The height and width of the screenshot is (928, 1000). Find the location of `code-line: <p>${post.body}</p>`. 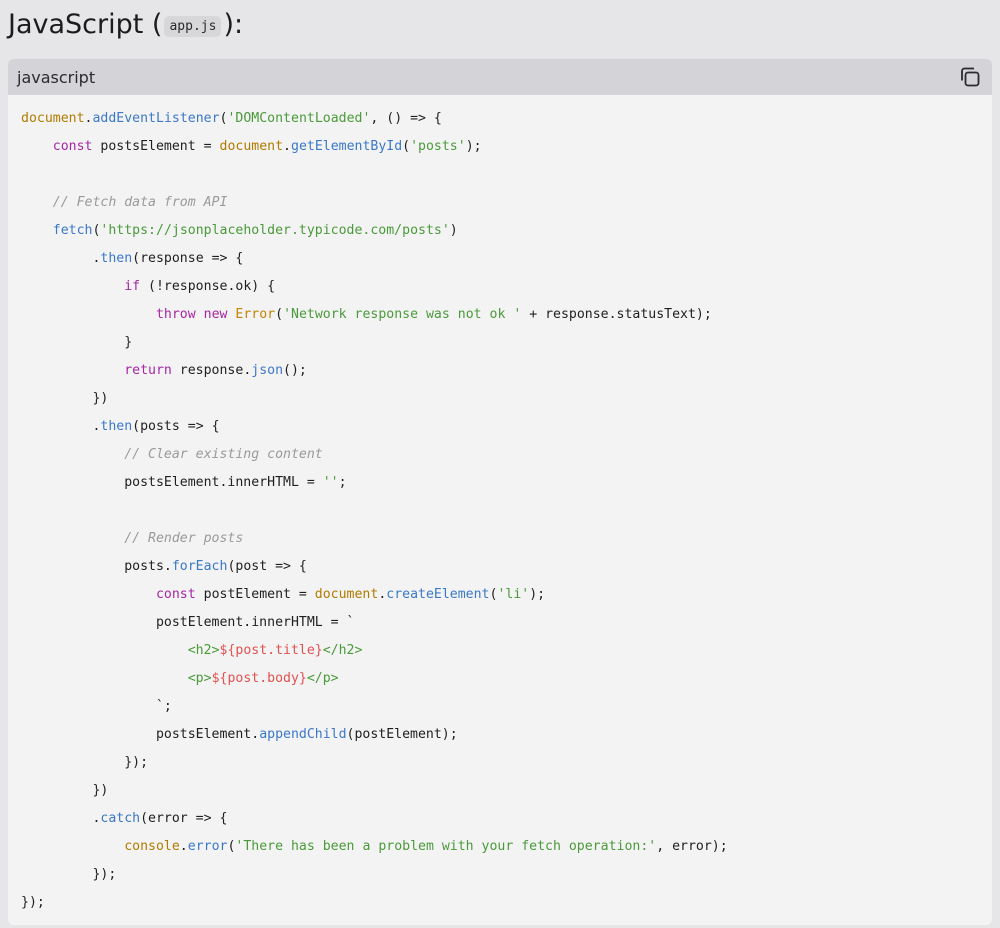

code-line: <p>${post.body}</p> is located at coordinates (506, 679).